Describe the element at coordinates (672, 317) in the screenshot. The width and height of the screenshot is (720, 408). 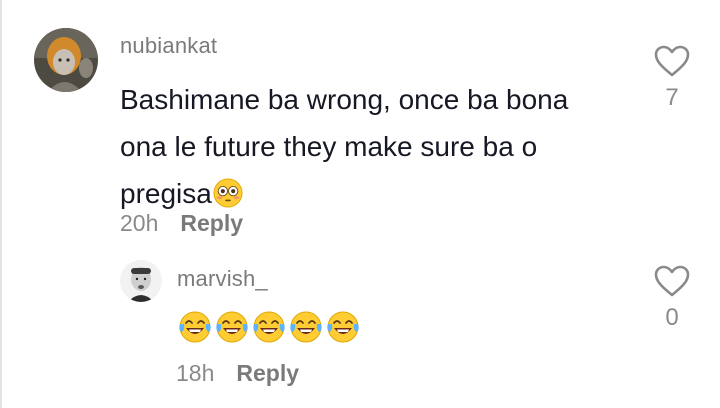
I see `reply-like-count: 0` at that location.